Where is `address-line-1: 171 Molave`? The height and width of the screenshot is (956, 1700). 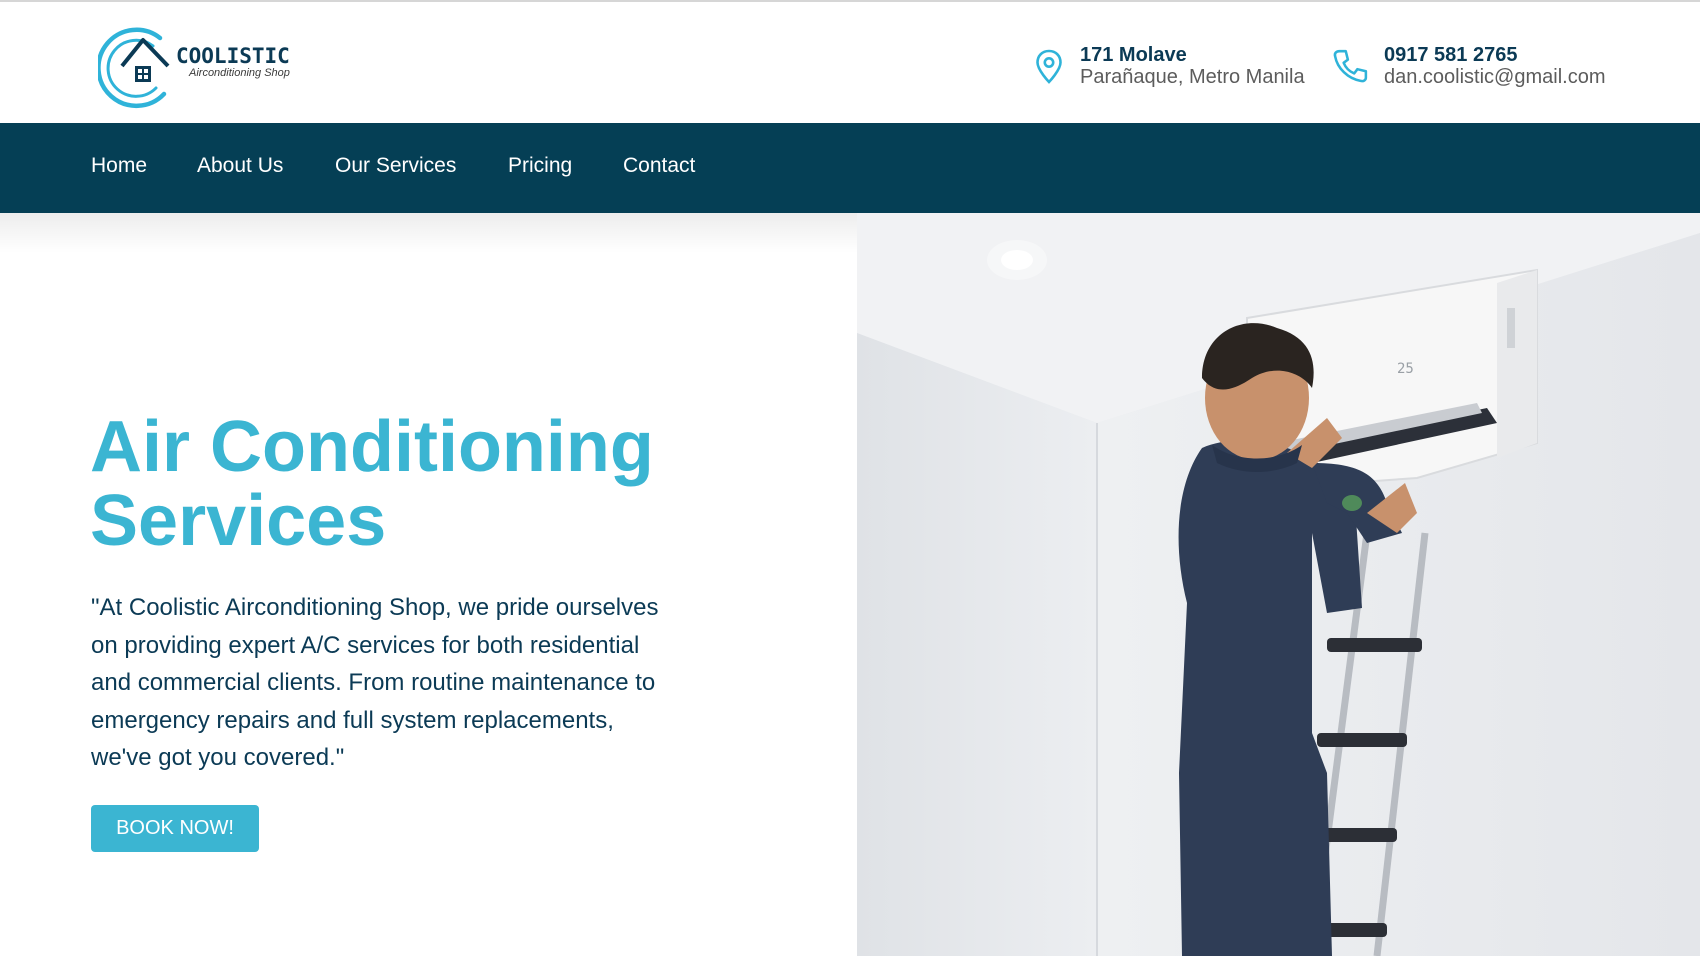
address-line-1: 171 Molave is located at coordinates (1133, 55).